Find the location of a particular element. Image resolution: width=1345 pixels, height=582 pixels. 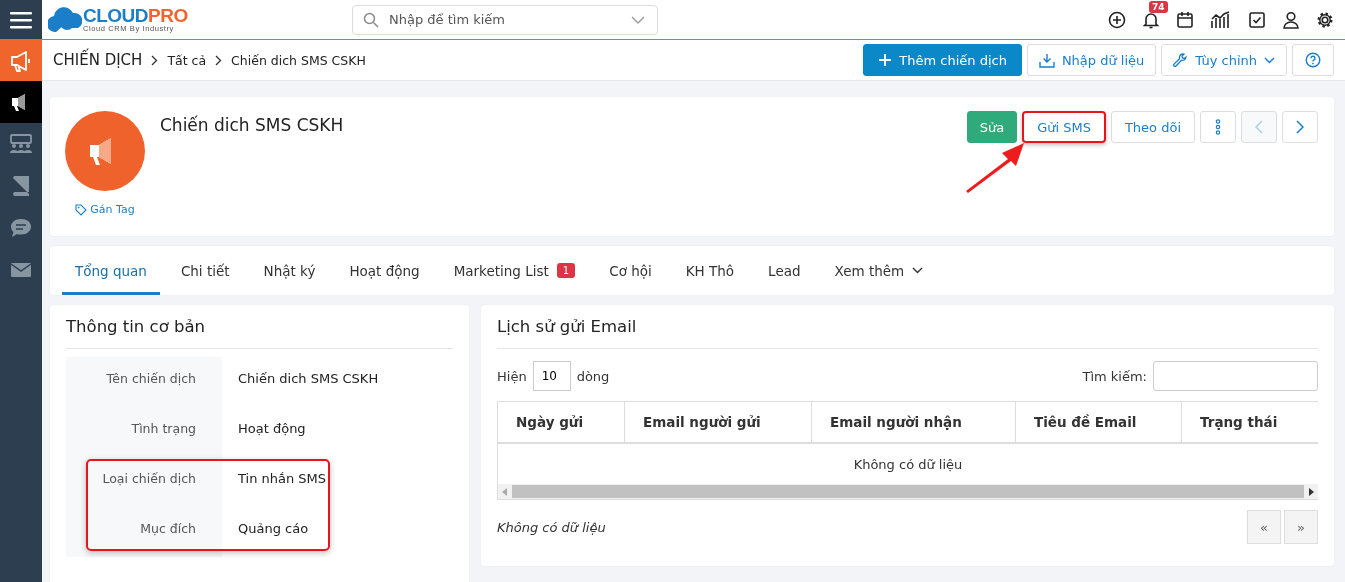

page-size-field: 10 is located at coordinates (551, 376).